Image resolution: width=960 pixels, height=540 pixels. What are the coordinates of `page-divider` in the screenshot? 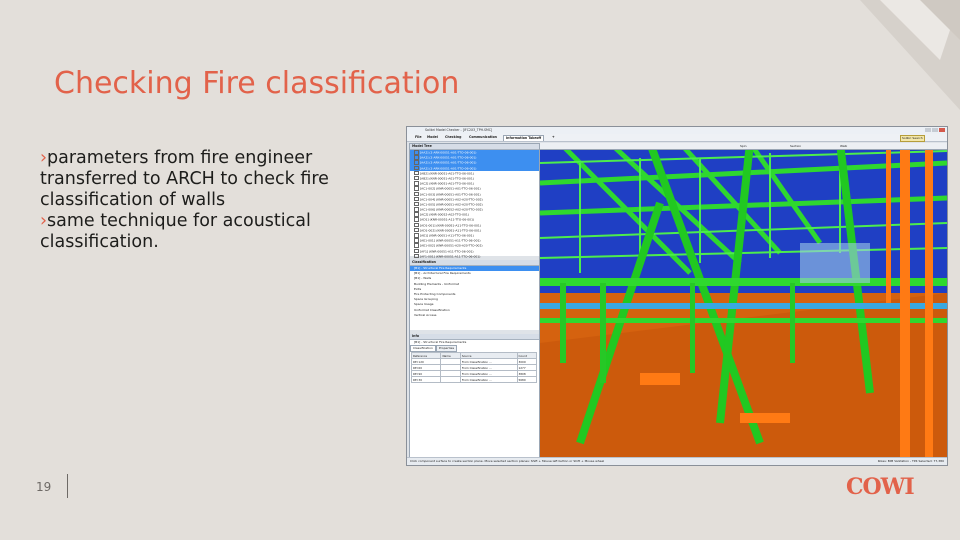 It's located at (67, 486).